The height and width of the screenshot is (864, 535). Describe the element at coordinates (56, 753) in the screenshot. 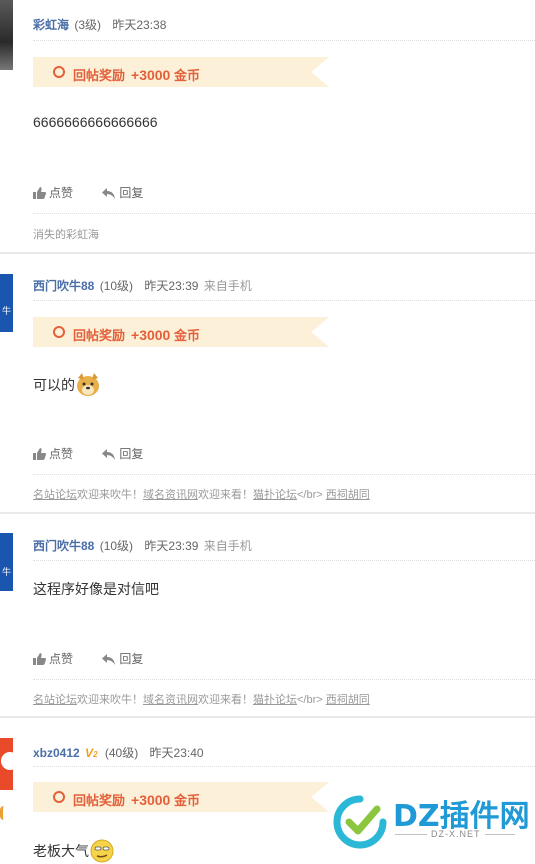

I see `username-link: xbz0412` at that location.